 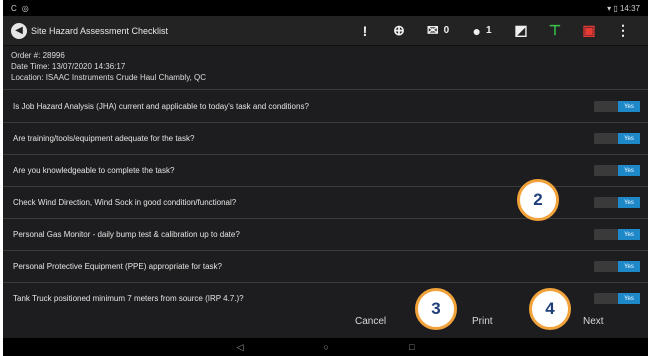 What do you see at coordinates (555, 31) in the screenshot?
I see `network-icon: ⊤` at bounding box center [555, 31].